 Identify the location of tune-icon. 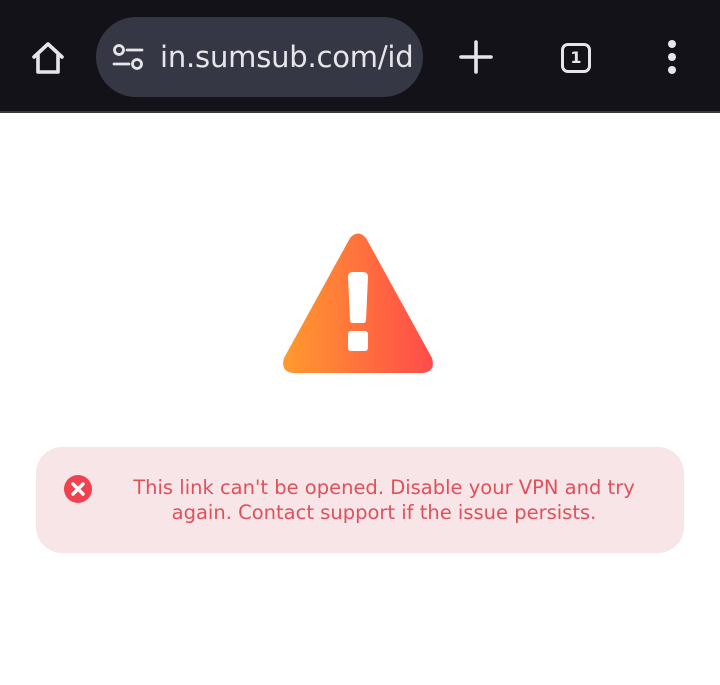
(128, 57).